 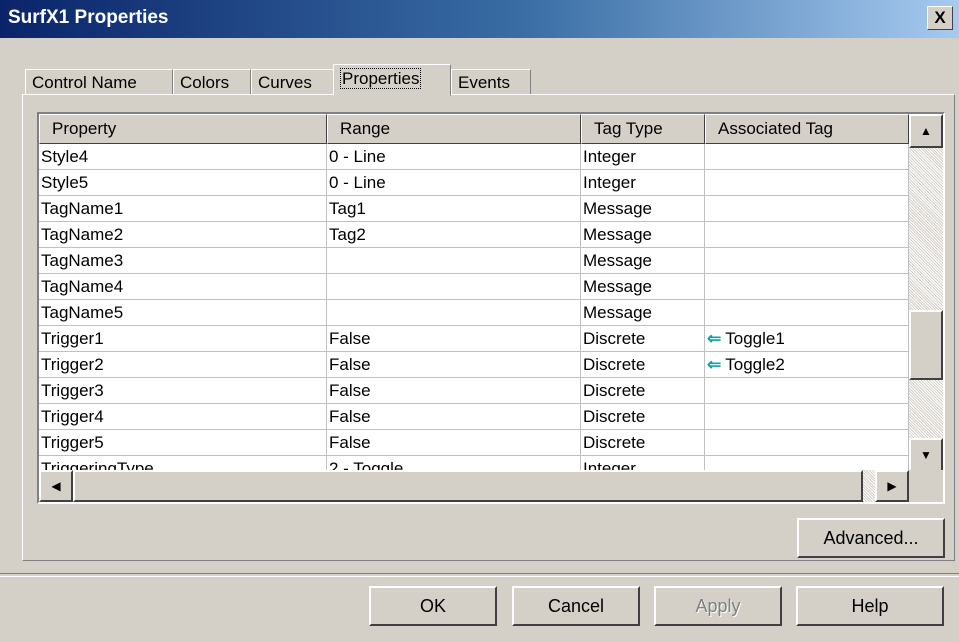 I want to click on table-row: TagName5 Message, so click(x=474, y=313).